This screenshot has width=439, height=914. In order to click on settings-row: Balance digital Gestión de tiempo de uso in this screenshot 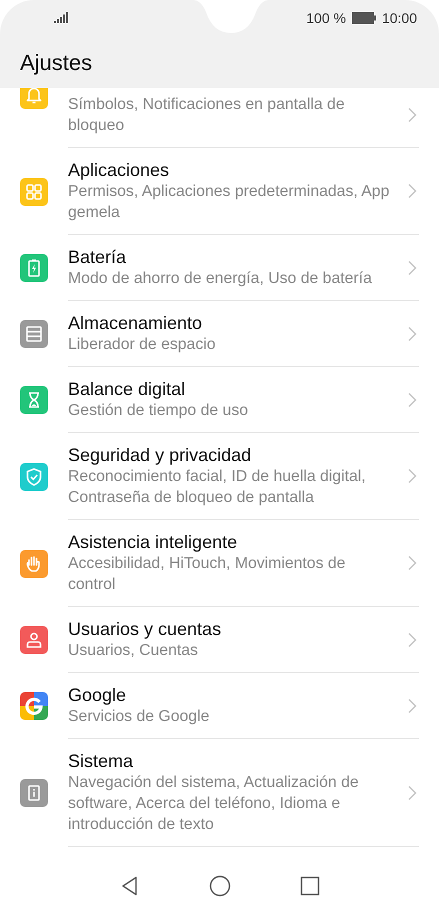, I will do `click(219, 400)`.